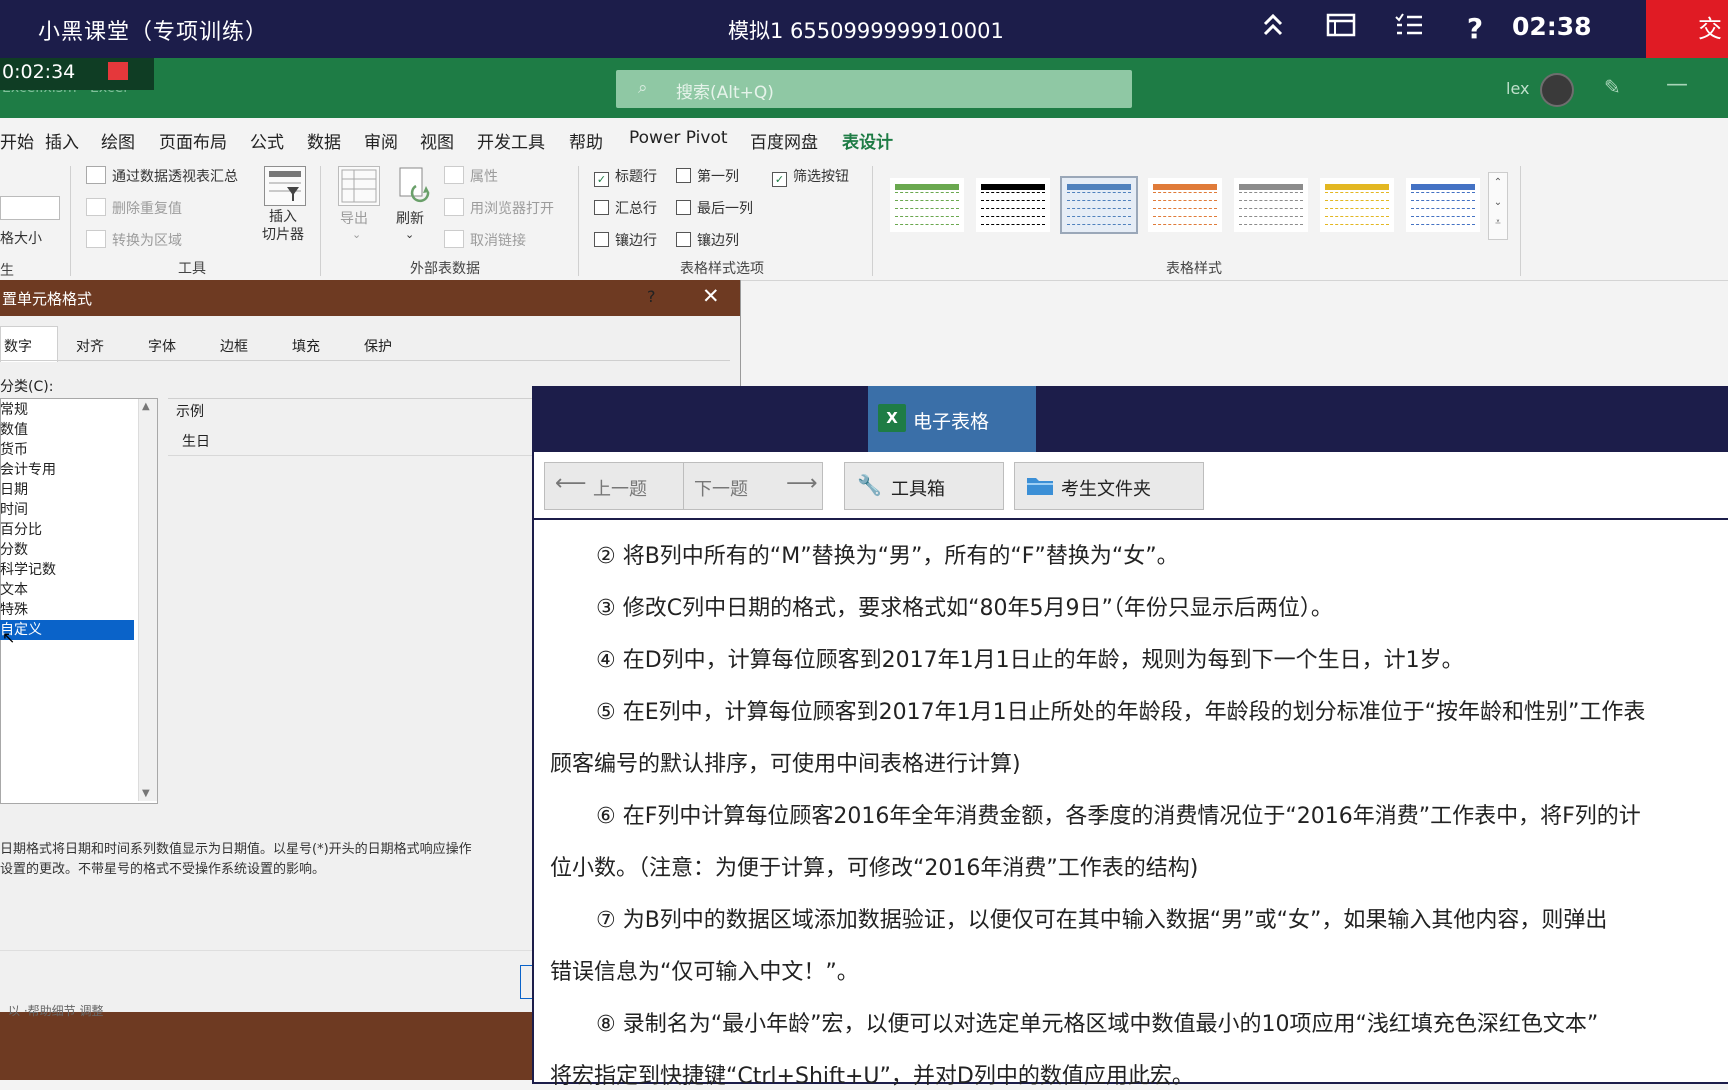 This screenshot has width=1728, height=1090. What do you see at coordinates (18, 346) in the screenshot?
I see `dialog-tab-number: 数字` at bounding box center [18, 346].